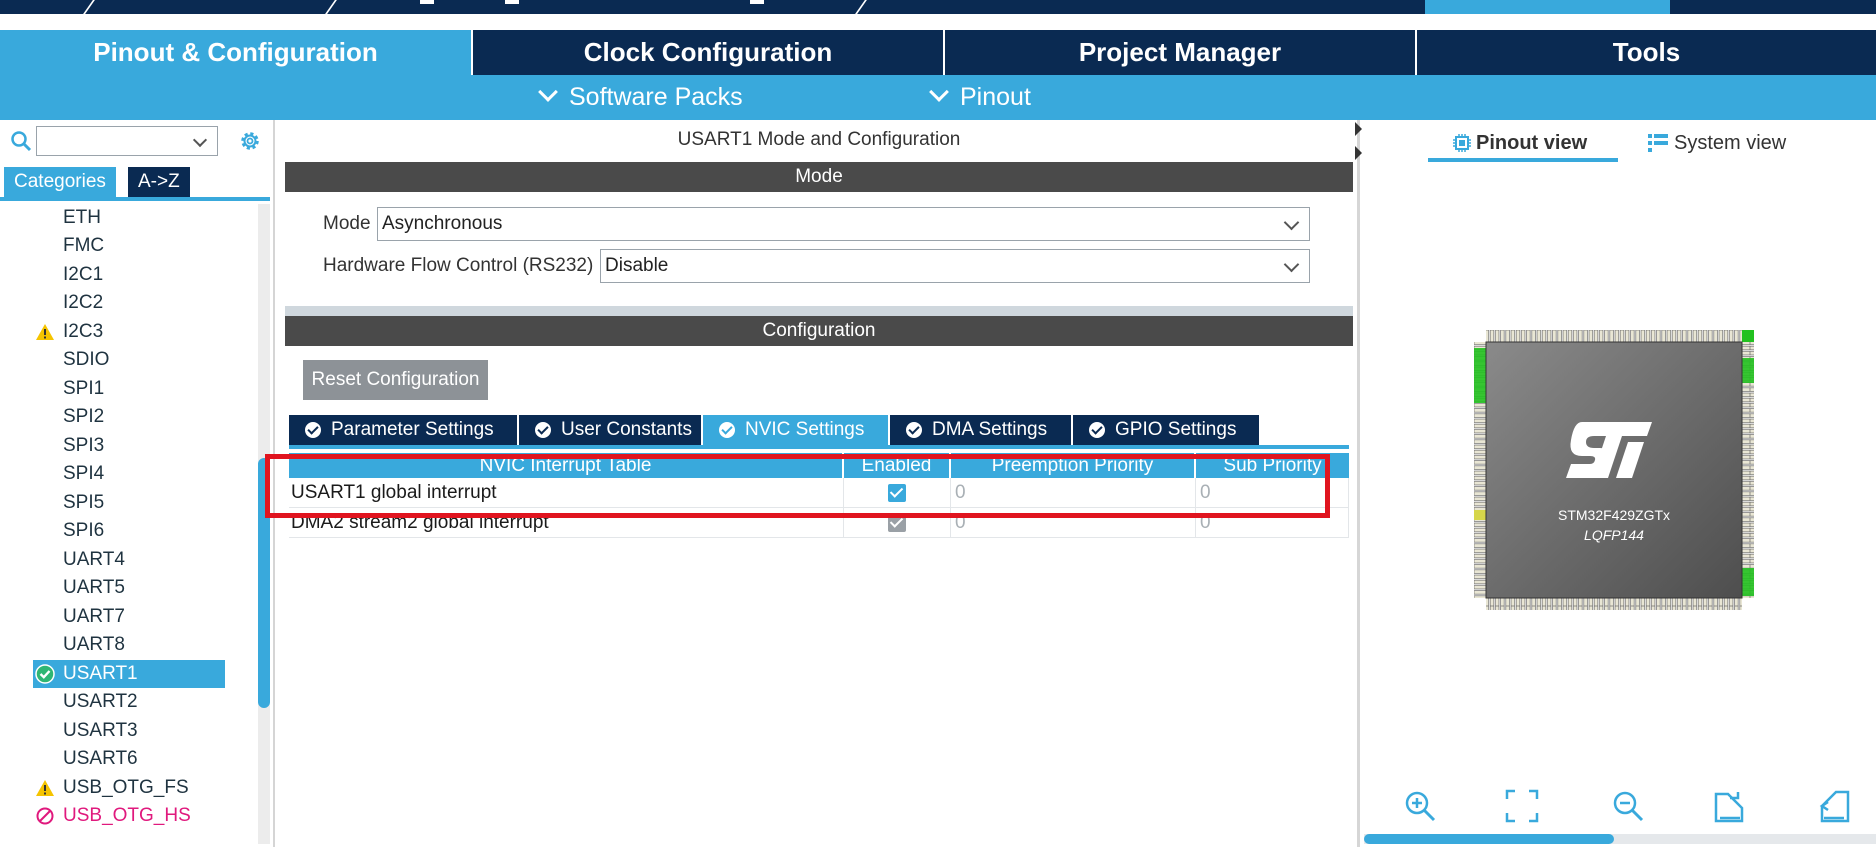  I want to click on peripheral-label: SPI3, so click(84, 445).